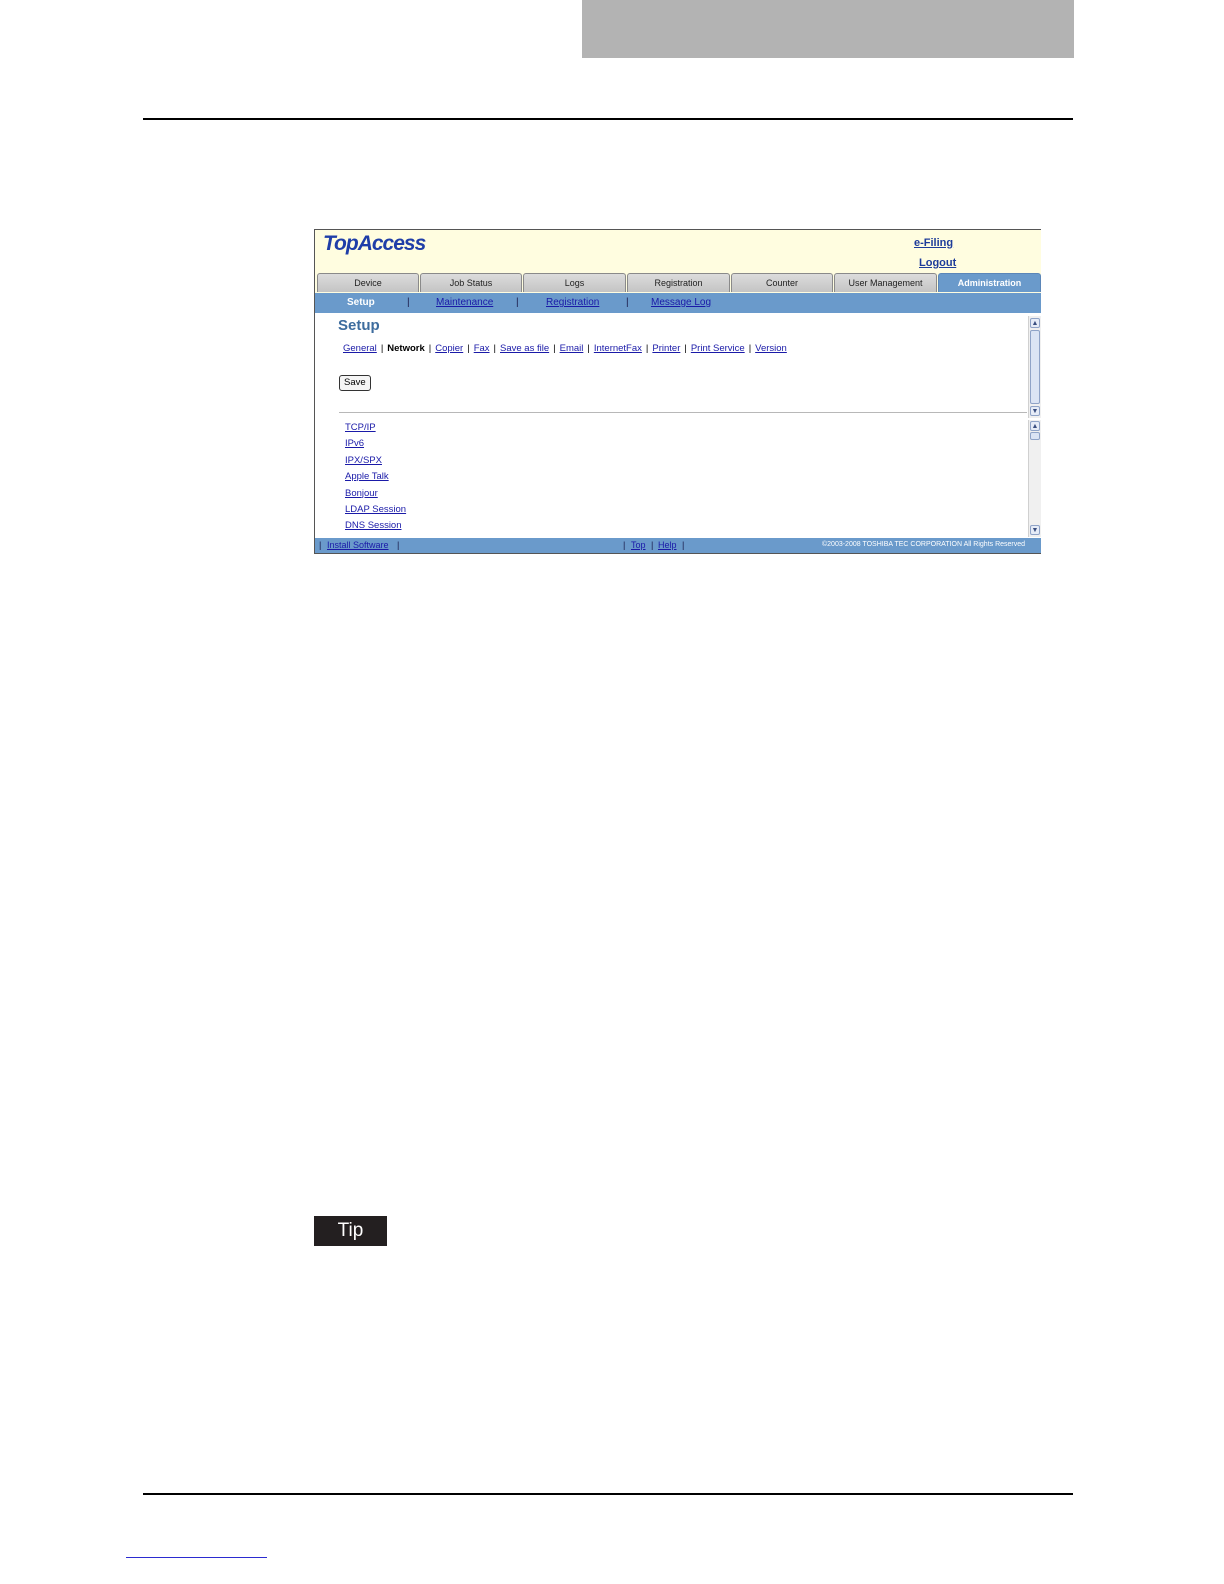 This screenshot has width=1224, height=1584. What do you see at coordinates (375, 512) in the screenshot?
I see `section-link-ldap-session: LDAP Session` at bounding box center [375, 512].